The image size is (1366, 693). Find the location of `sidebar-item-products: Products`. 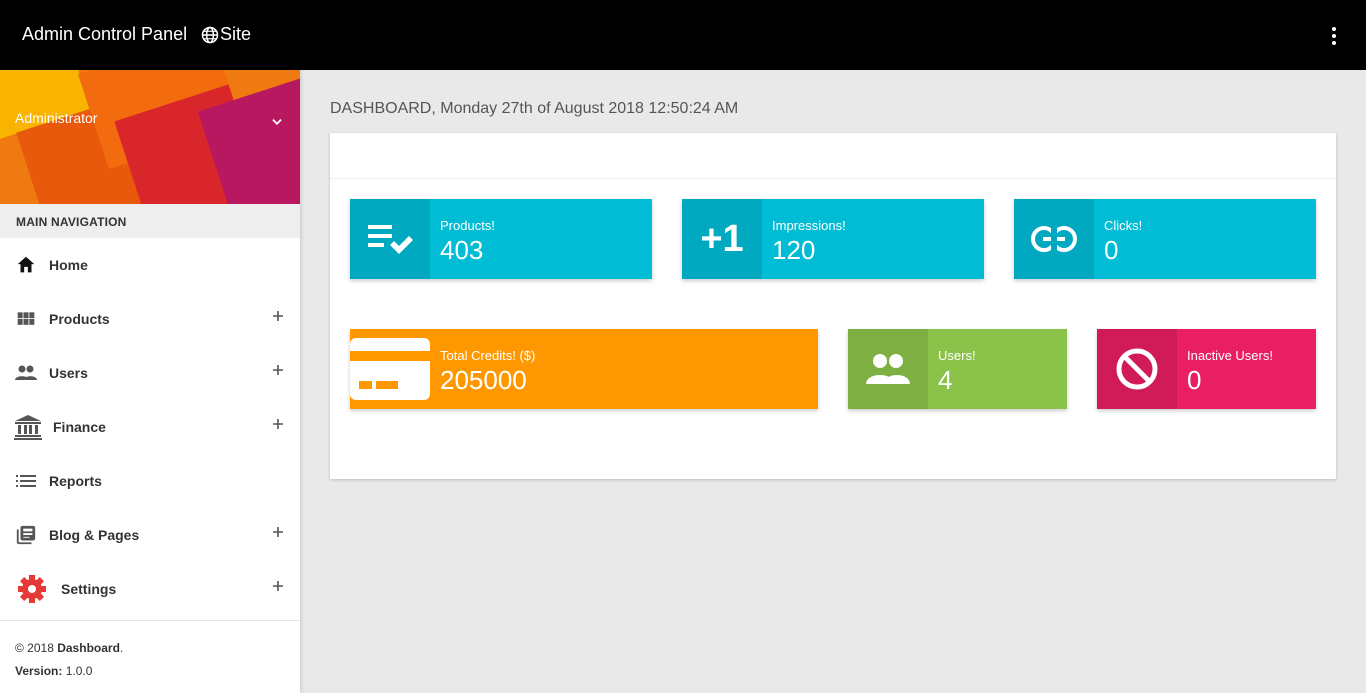

sidebar-item-products: Products is located at coordinates (150, 319).